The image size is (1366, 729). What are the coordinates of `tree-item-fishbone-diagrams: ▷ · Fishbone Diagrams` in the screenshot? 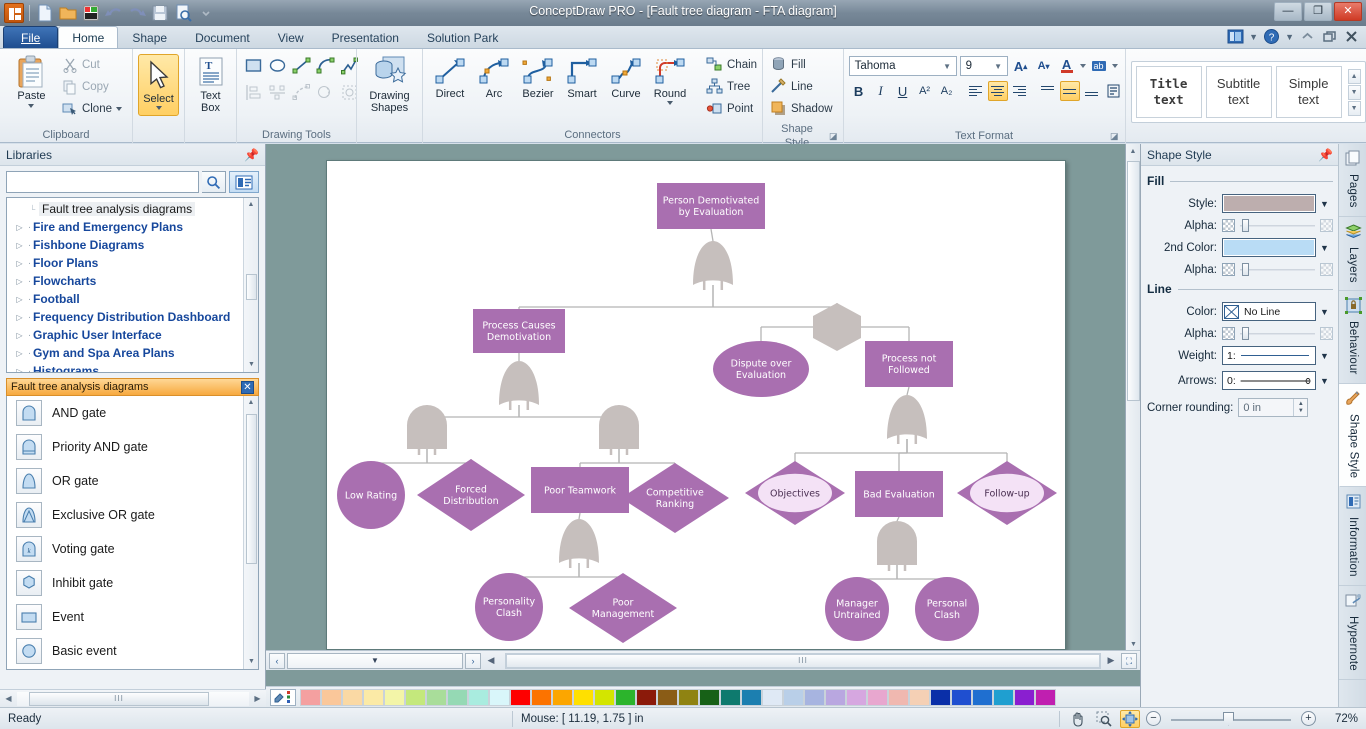 It's located at (132, 245).